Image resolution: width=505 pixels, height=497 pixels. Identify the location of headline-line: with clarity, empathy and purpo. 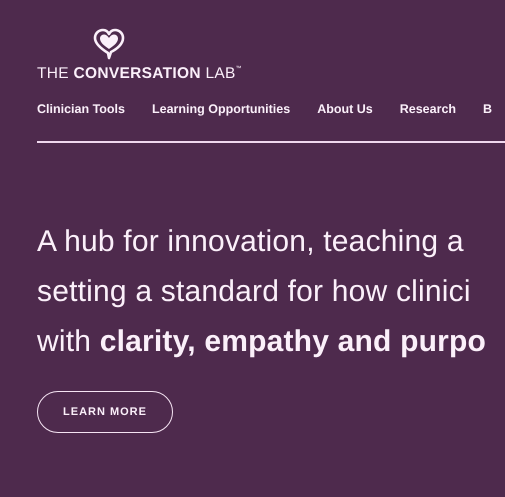
(262, 342).